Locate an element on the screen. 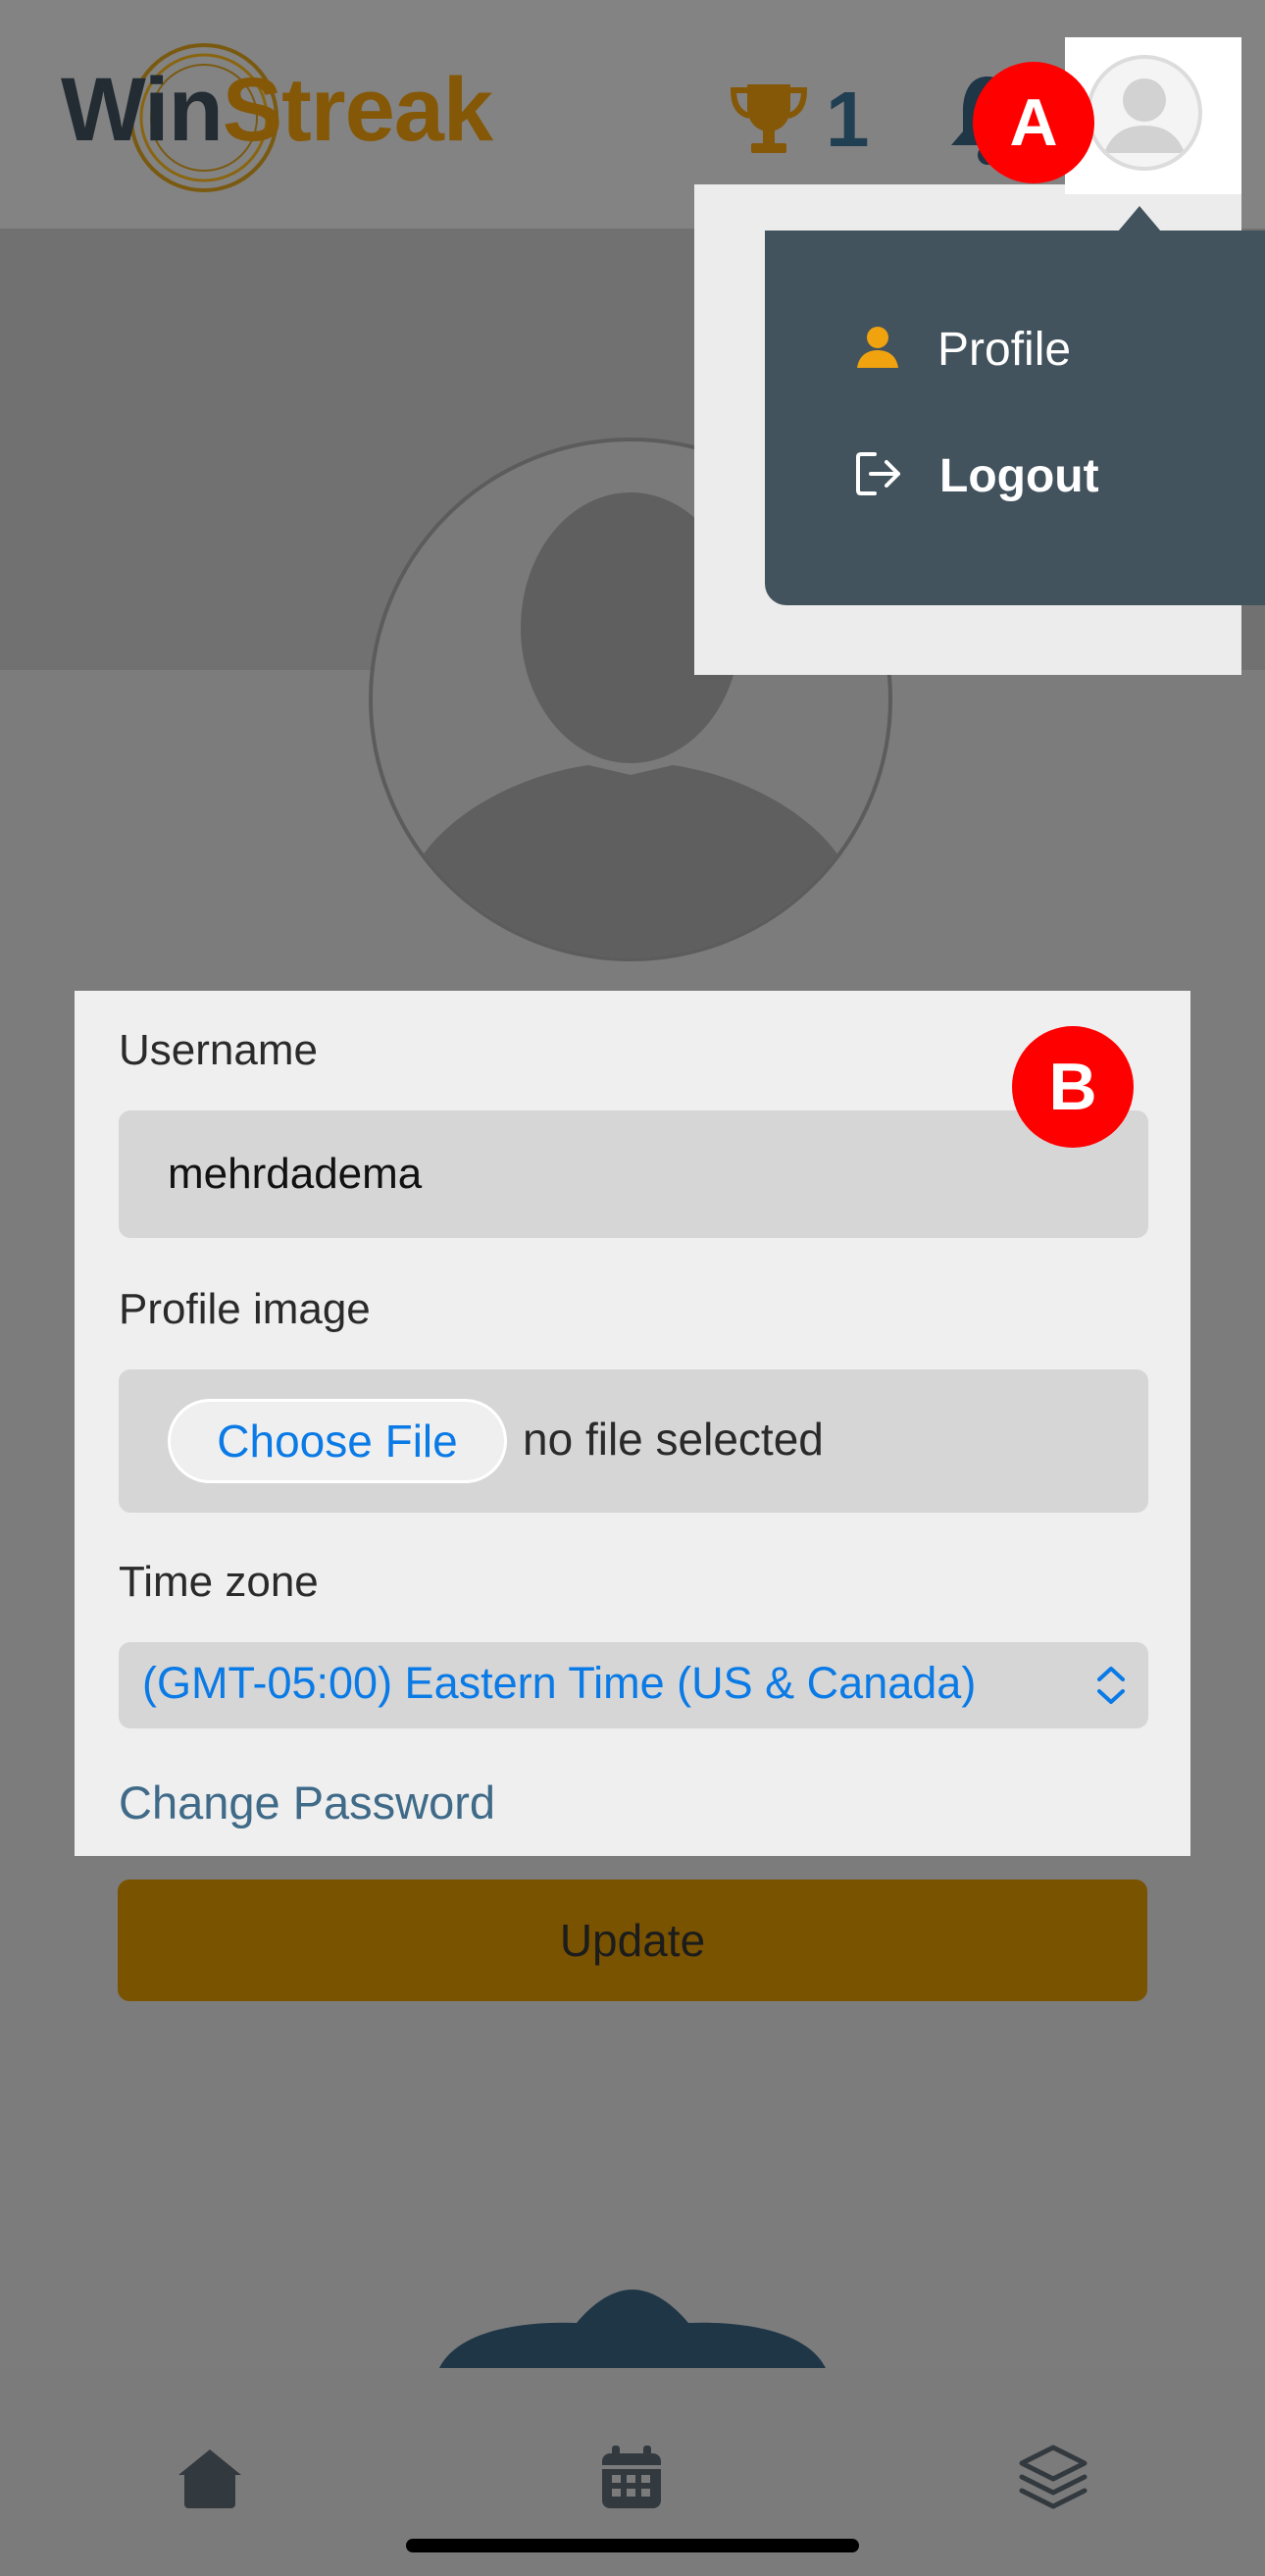 This screenshot has height=2576, width=1265. trophy-icon is located at coordinates (769, 119).